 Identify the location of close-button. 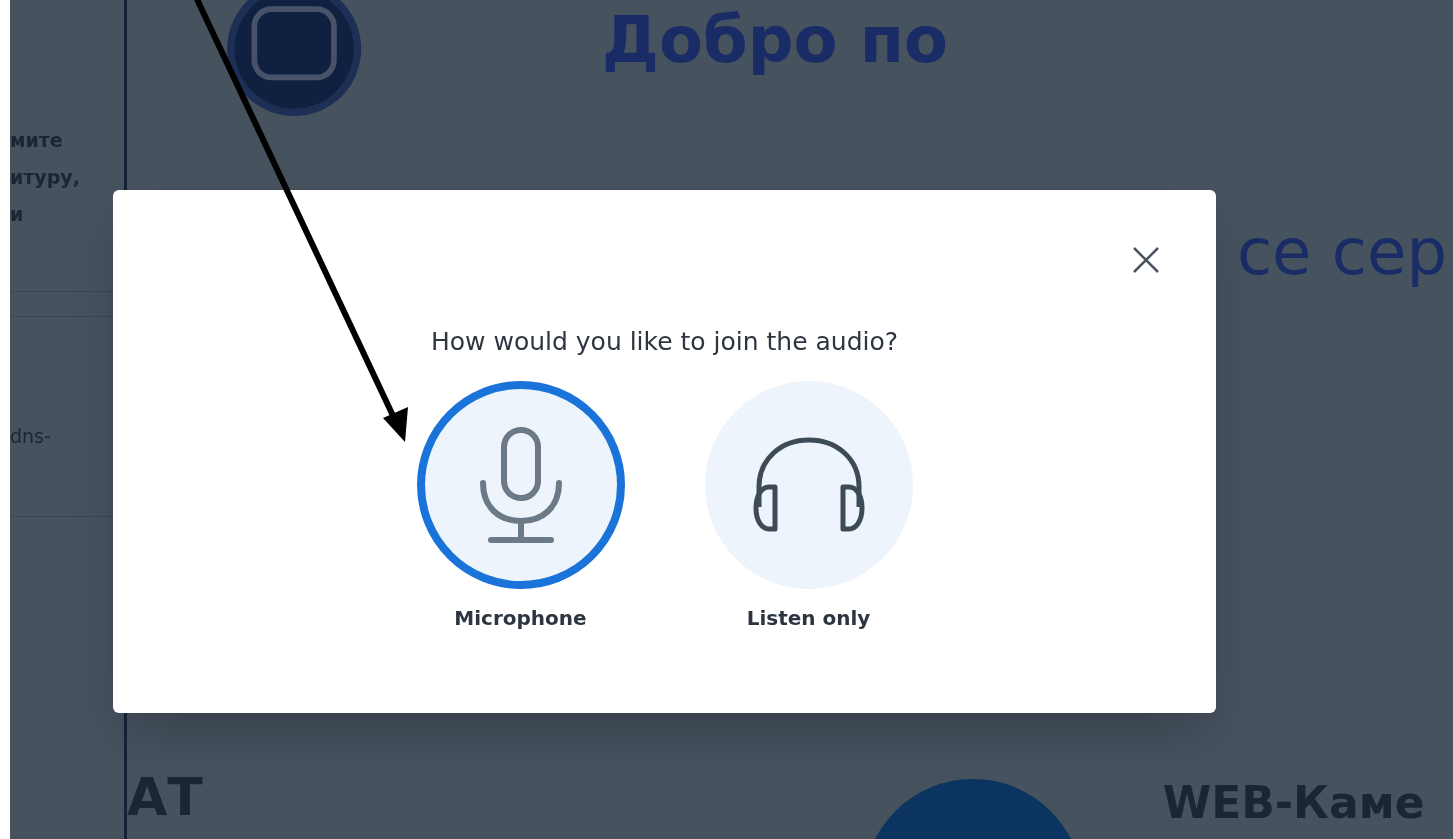
(1146, 260).